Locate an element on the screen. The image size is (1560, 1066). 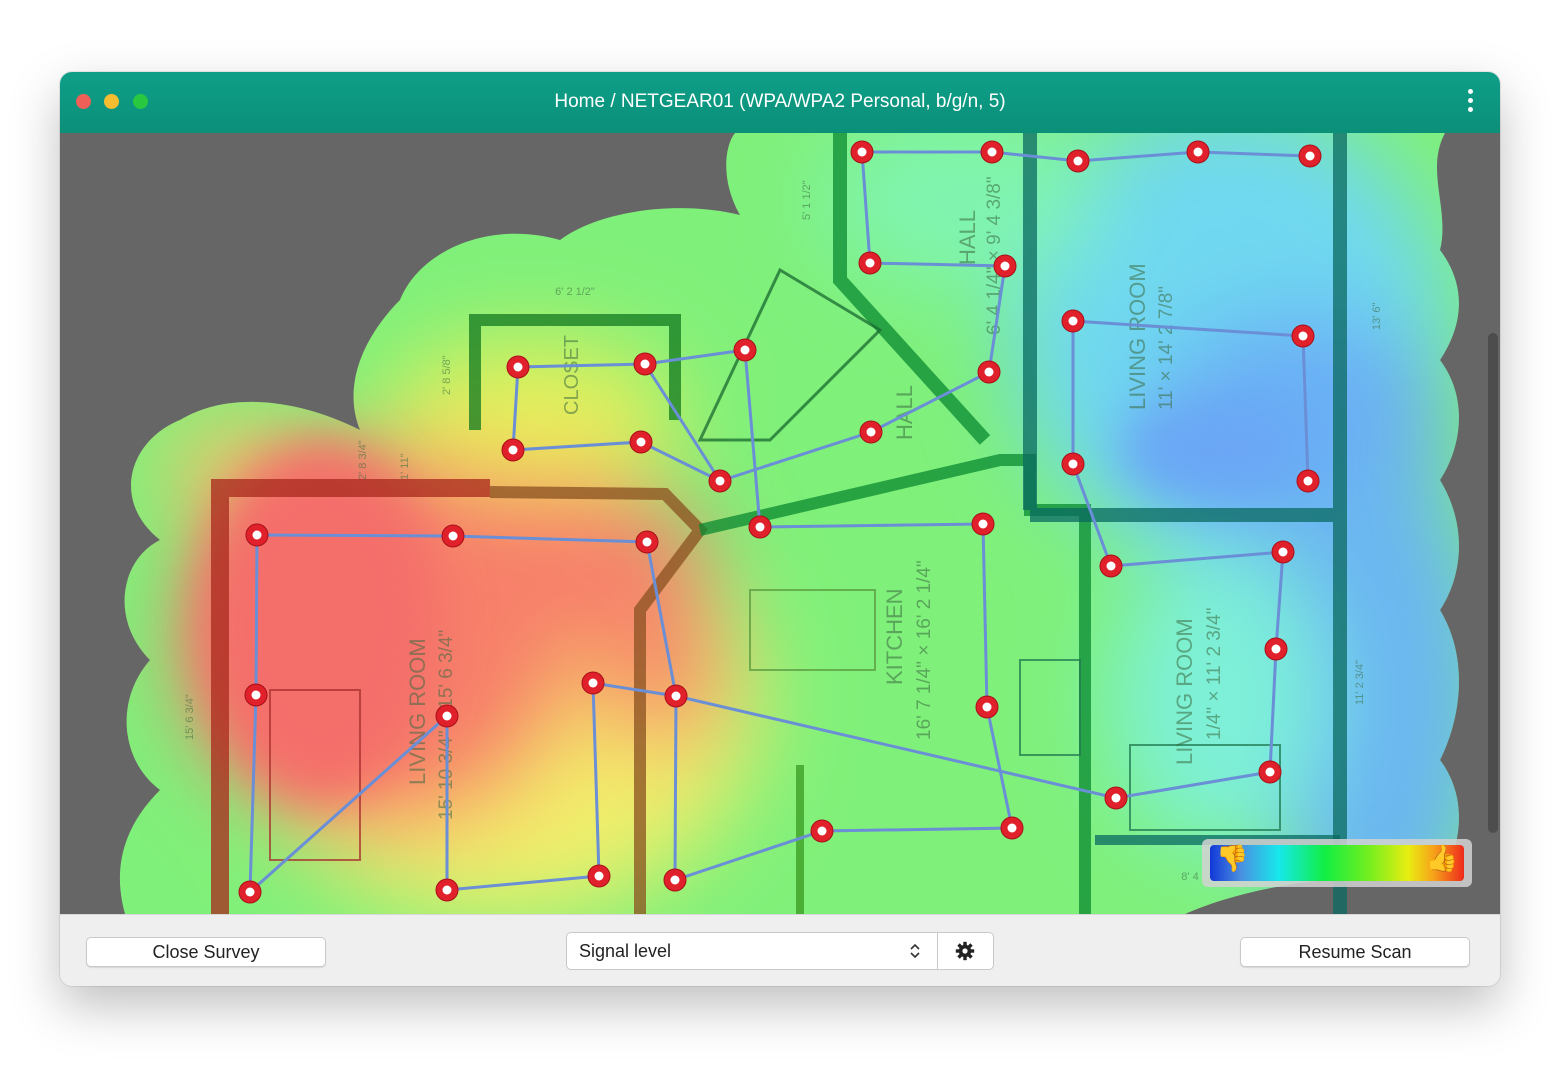
close-survey-button: Close Survey is located at coordinates (206, 952).